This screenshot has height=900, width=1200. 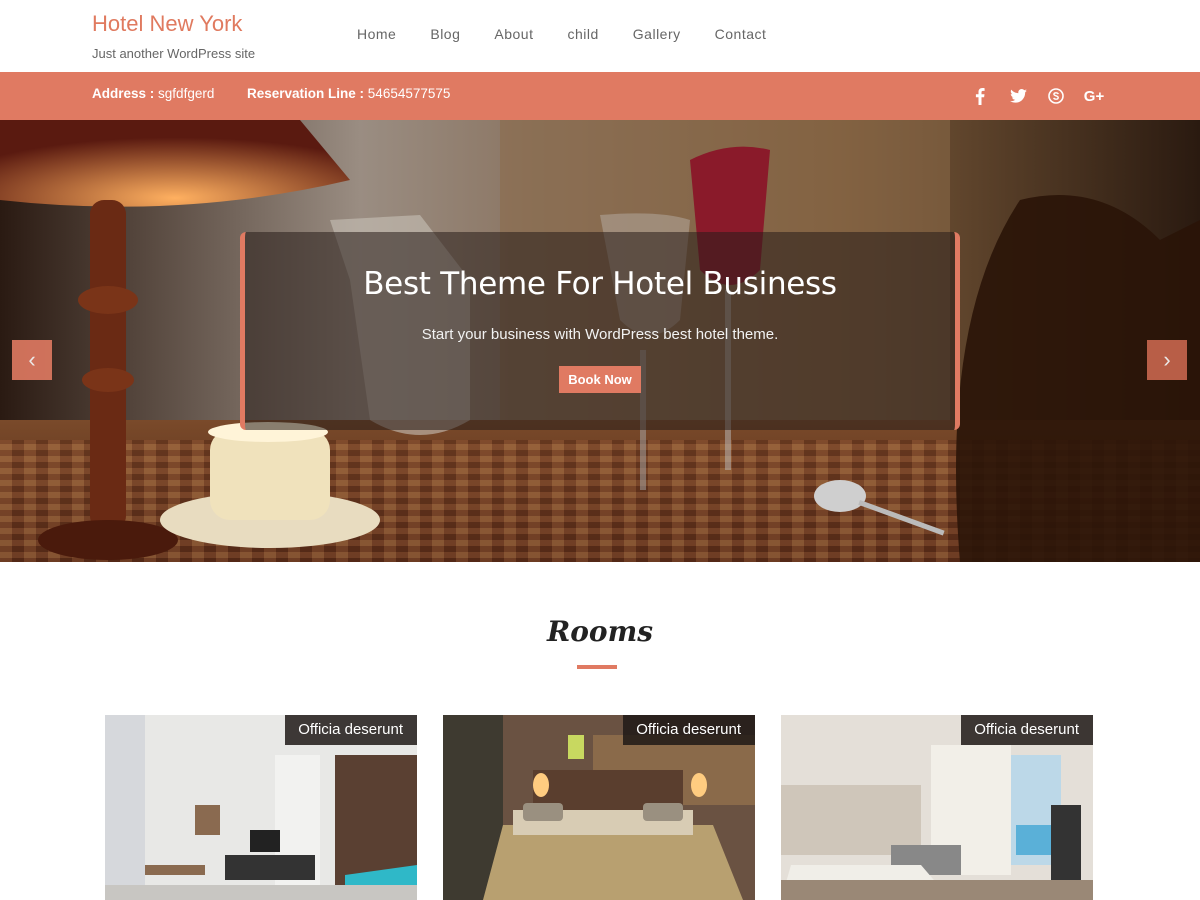 What do you see at coordinates (306, 93) in the screenshot?
I see `reservation-label: Reservation Line :` at bounding box center [306, 93].